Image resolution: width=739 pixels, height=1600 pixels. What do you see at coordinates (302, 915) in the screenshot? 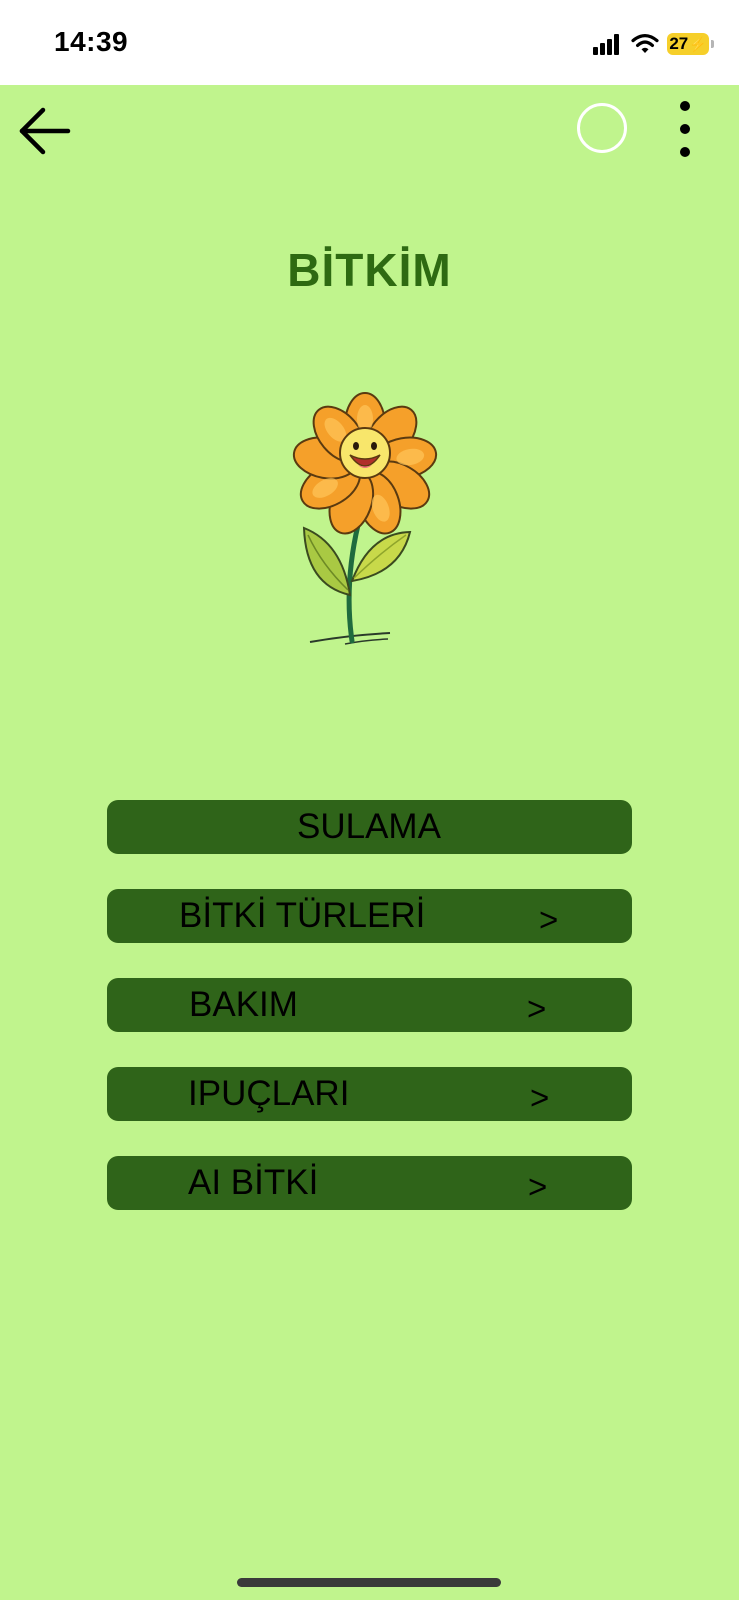
I see `menu-item-label: BİTKİ TÜRLERİ` at bounding box center [302, 915].